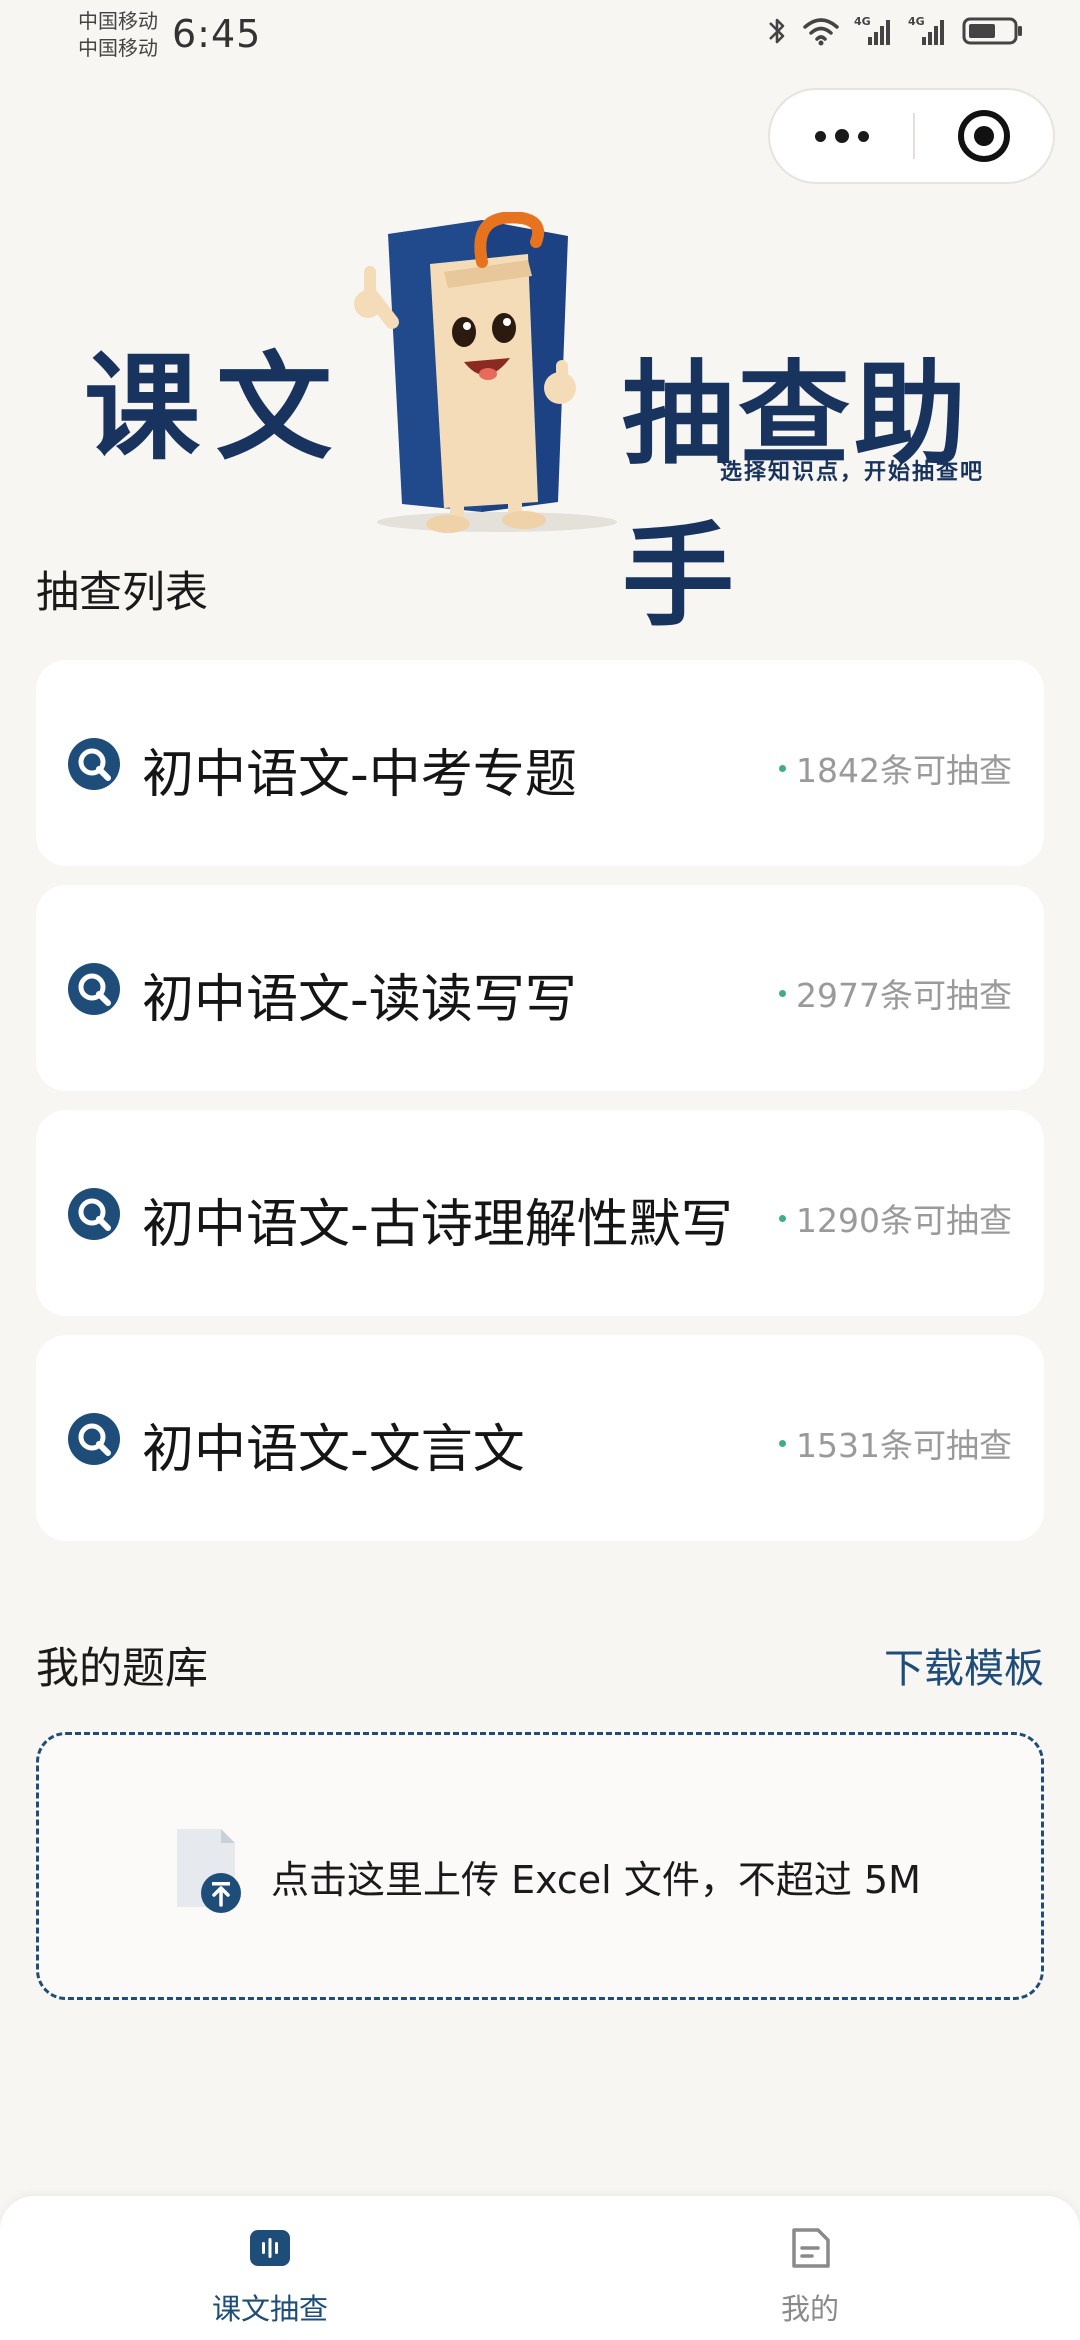 The width and height of the screenshot is (1080, 2340). I want to click on bottom-tab-bar: 课文抽查 我的, so click(540, 2268).